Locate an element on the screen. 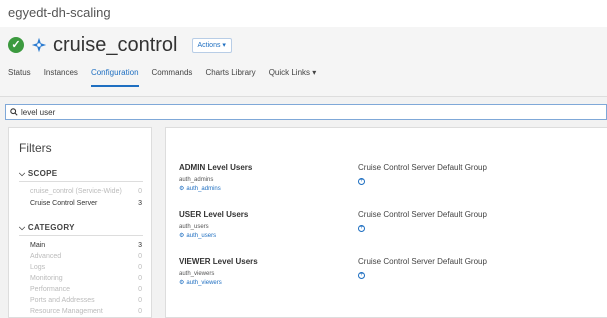 This screenshot has height=318, width=607. property-group-admin: Cruise Control Server Default Group + is located at coordinates (422, 174).